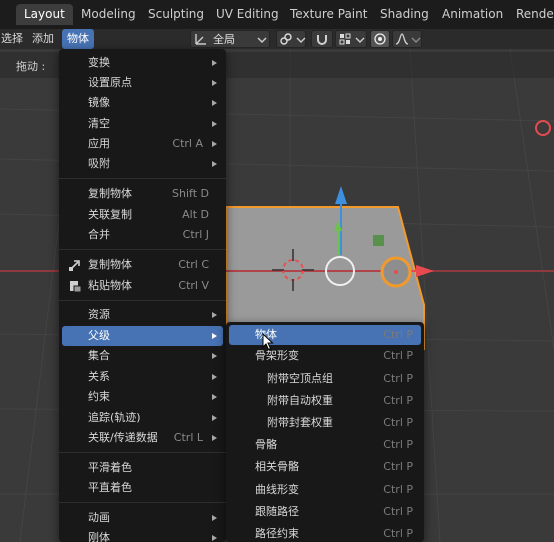 The width and height of the screenshot is (554, 542). What do you see at coordinates (193, 264) in the screenshot?
I see `menu-item-shortcut: Ctrl C` at bounding box center [193, 264].